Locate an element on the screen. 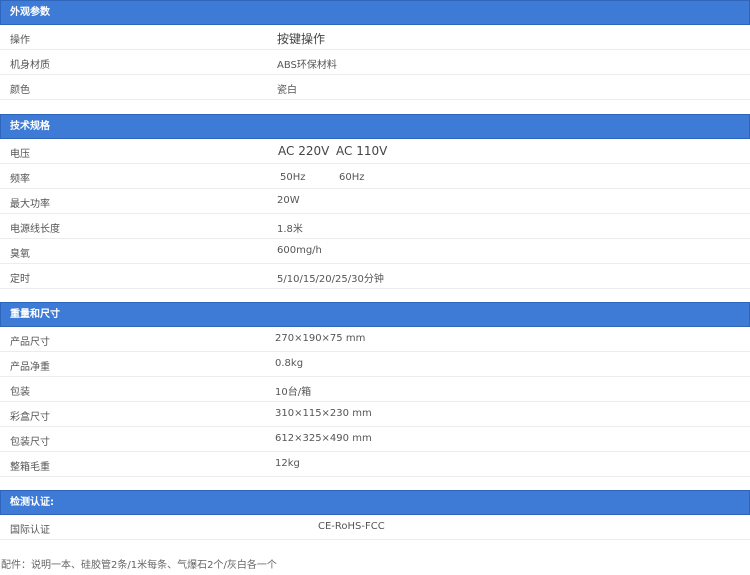 The width and height of the screenshot is (750, 575). spec-label: 彩盒尺寸 is located at coordinates (30, 417).